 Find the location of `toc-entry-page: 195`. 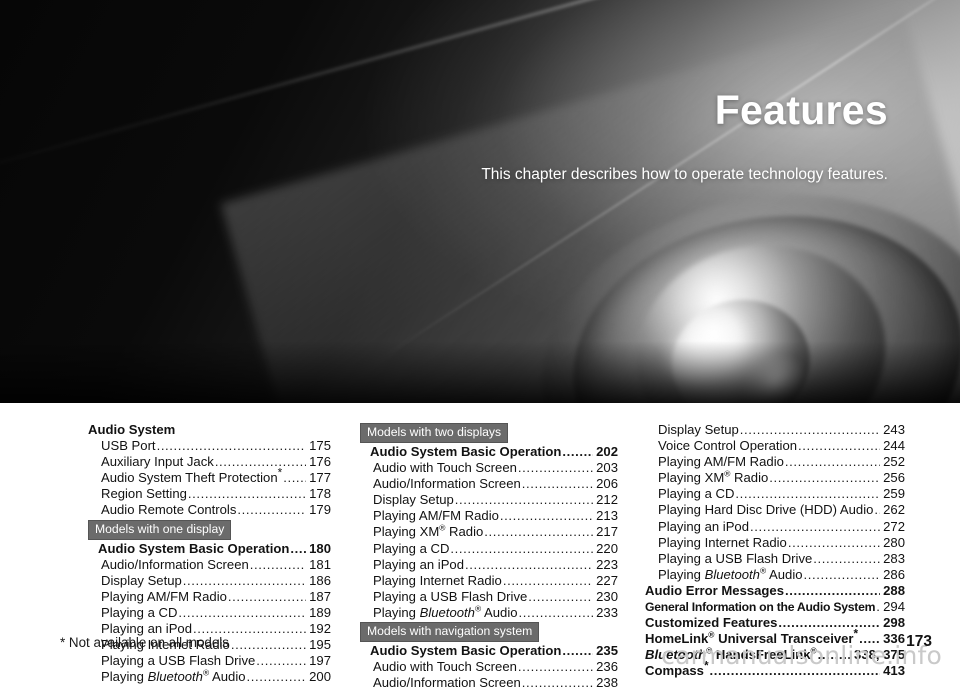

toc-entry-page: 195 is located at coordinates (320, 645).